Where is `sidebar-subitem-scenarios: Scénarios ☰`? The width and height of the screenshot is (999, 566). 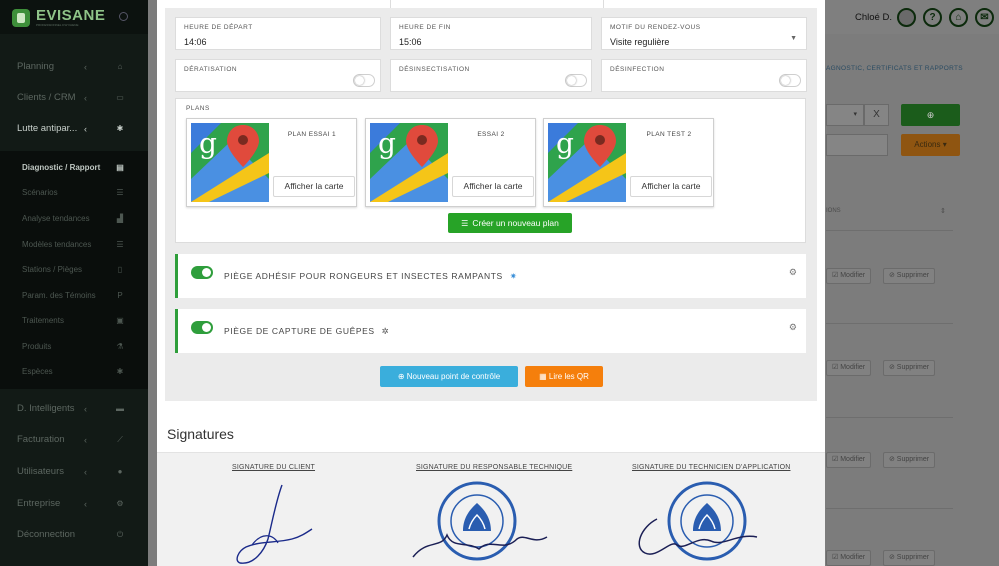
sidebar-subitem-scenarios: Scénarios ☰ is located at coordinates (74, 193).